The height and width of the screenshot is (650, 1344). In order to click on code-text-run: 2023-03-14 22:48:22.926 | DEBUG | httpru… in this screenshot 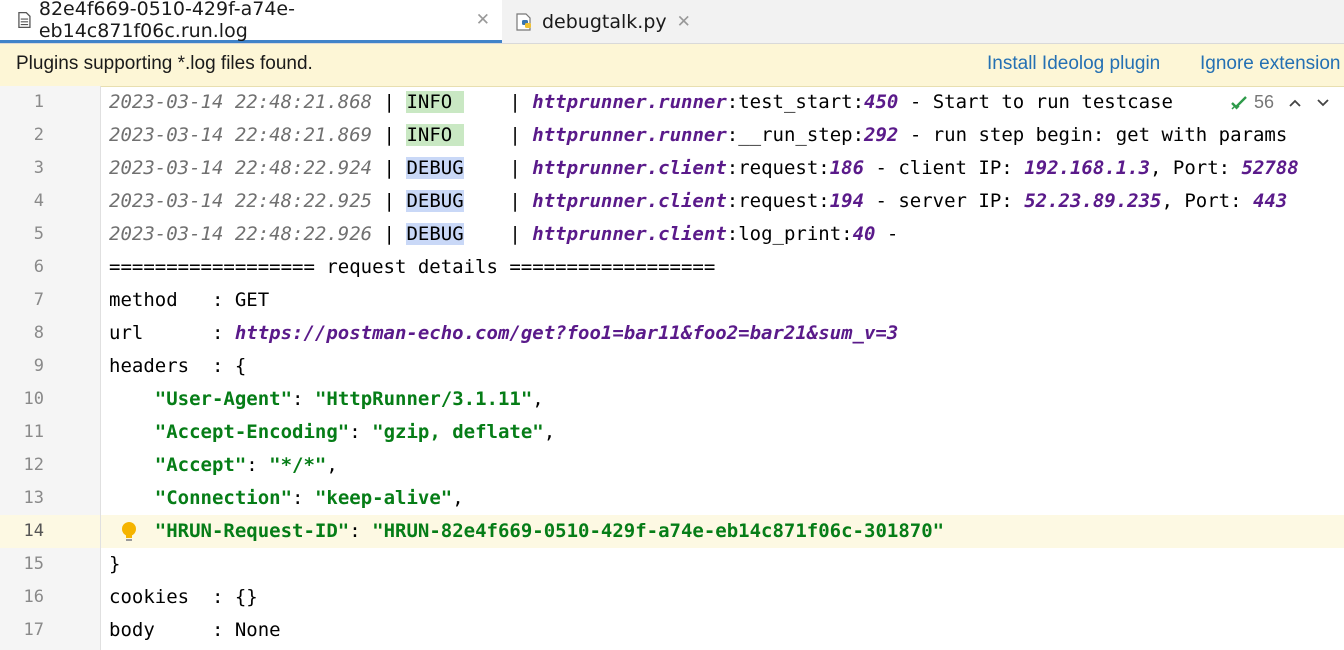, I will do `click(504, 234)`.